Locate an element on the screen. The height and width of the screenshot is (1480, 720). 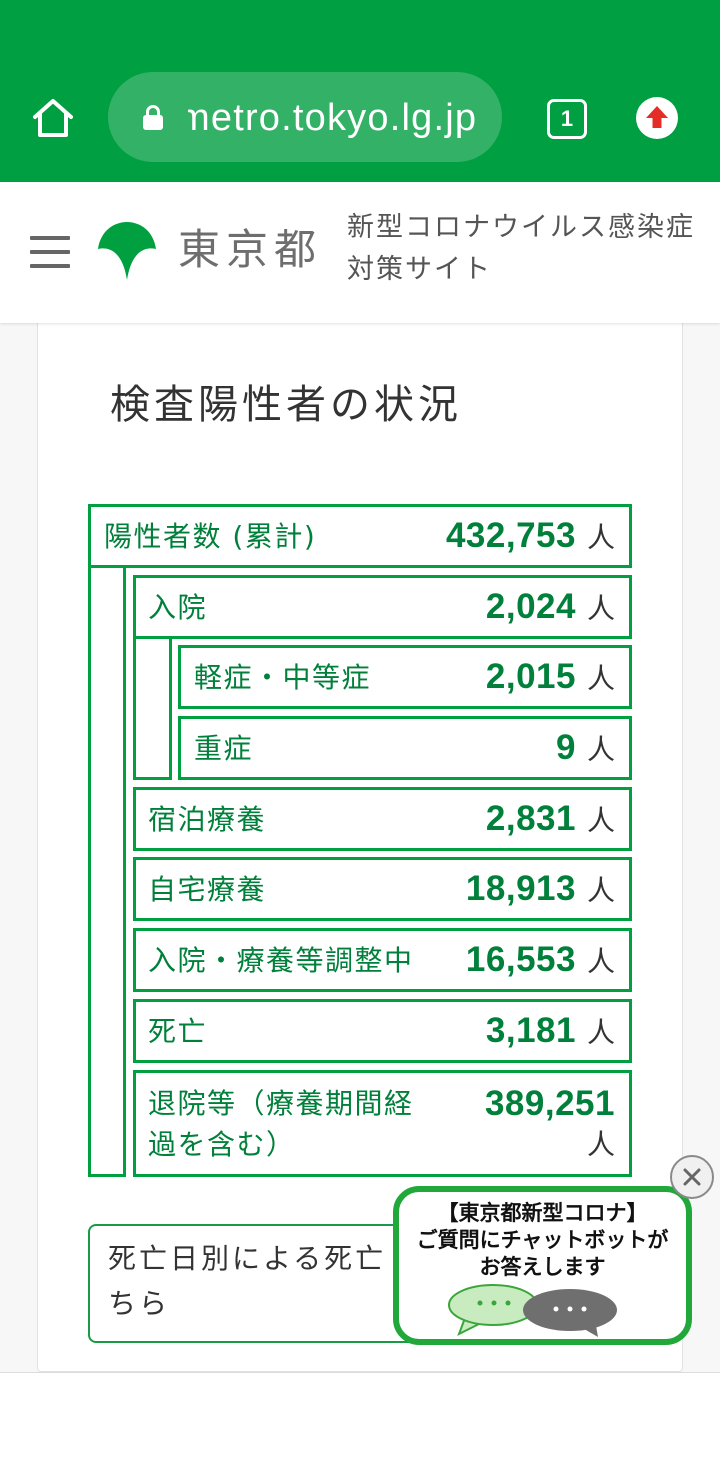
stat-label: 宿泊療養 is located at coordinates (207, 819).